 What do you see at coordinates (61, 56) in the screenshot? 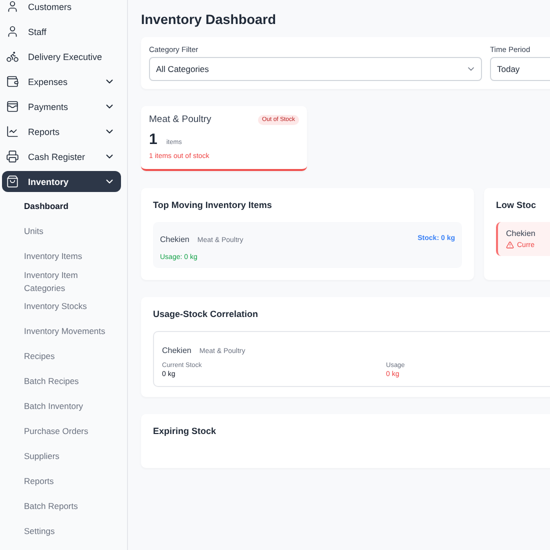
I see `sidebar-item: Delivery Executive` at bounding box center [61, 56].